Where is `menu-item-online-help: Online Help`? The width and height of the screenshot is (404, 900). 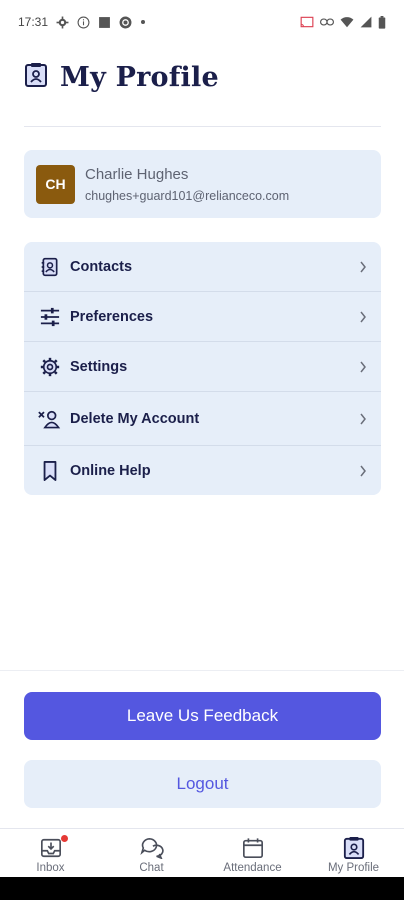 menu-item-online-help: Online Help is located at coordinates (202, 470).